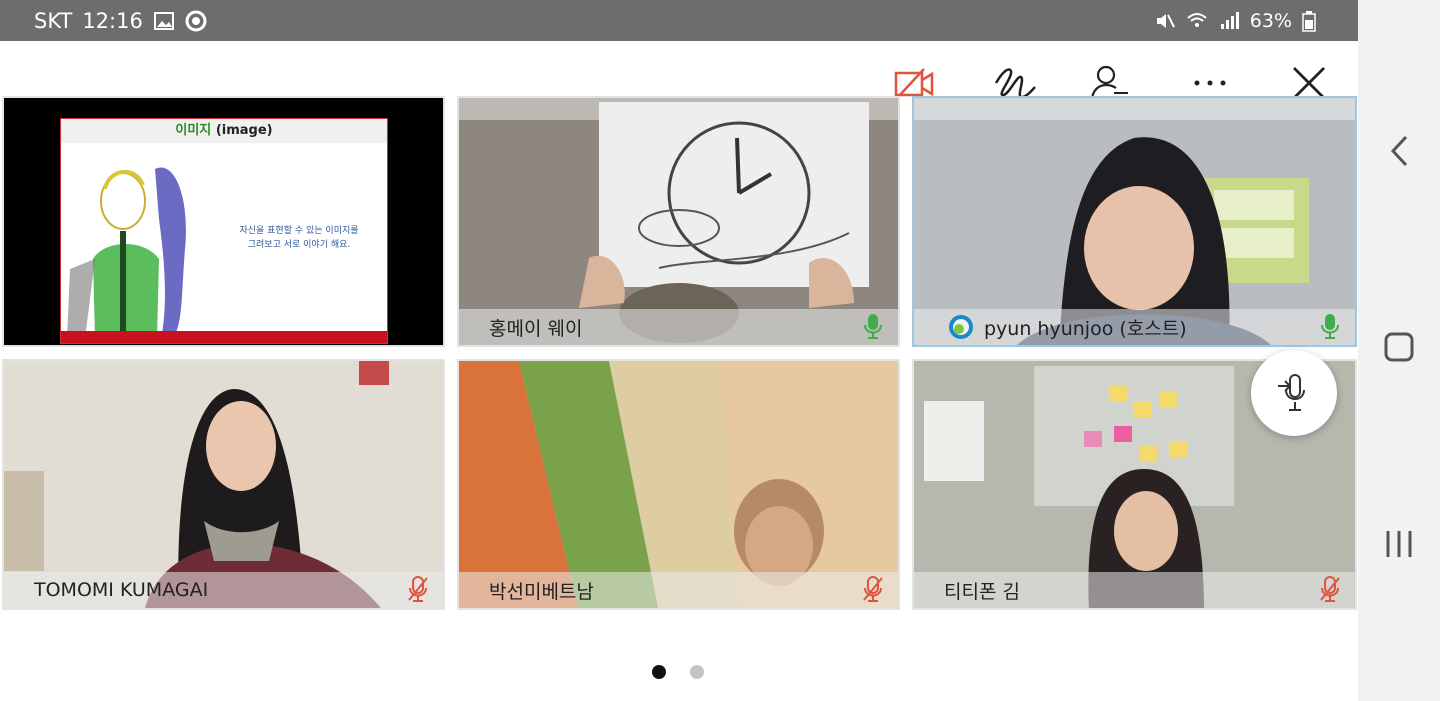 The image size is (1440, 701). What do you see at coordinates (678, 672) in the screenshot?
I see `page-indicator` at bounding box center [678, 672].